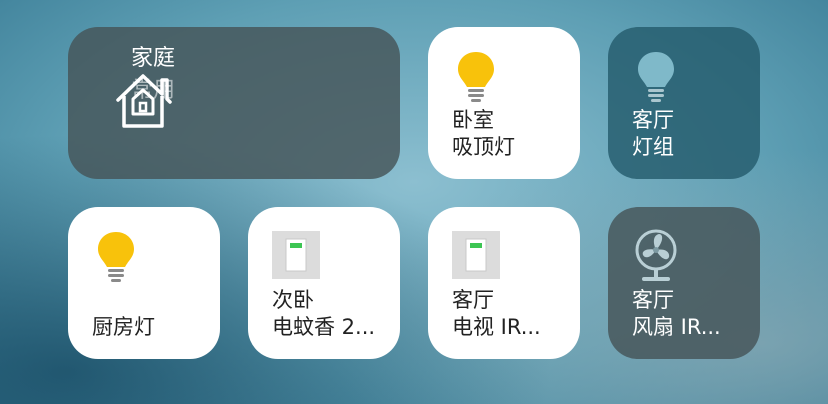 The width and height of the screenshot is (828, 404). Describe the element at coordinates (473, 120) in the screenshot. I see `tile-room: 卧室` at that location.